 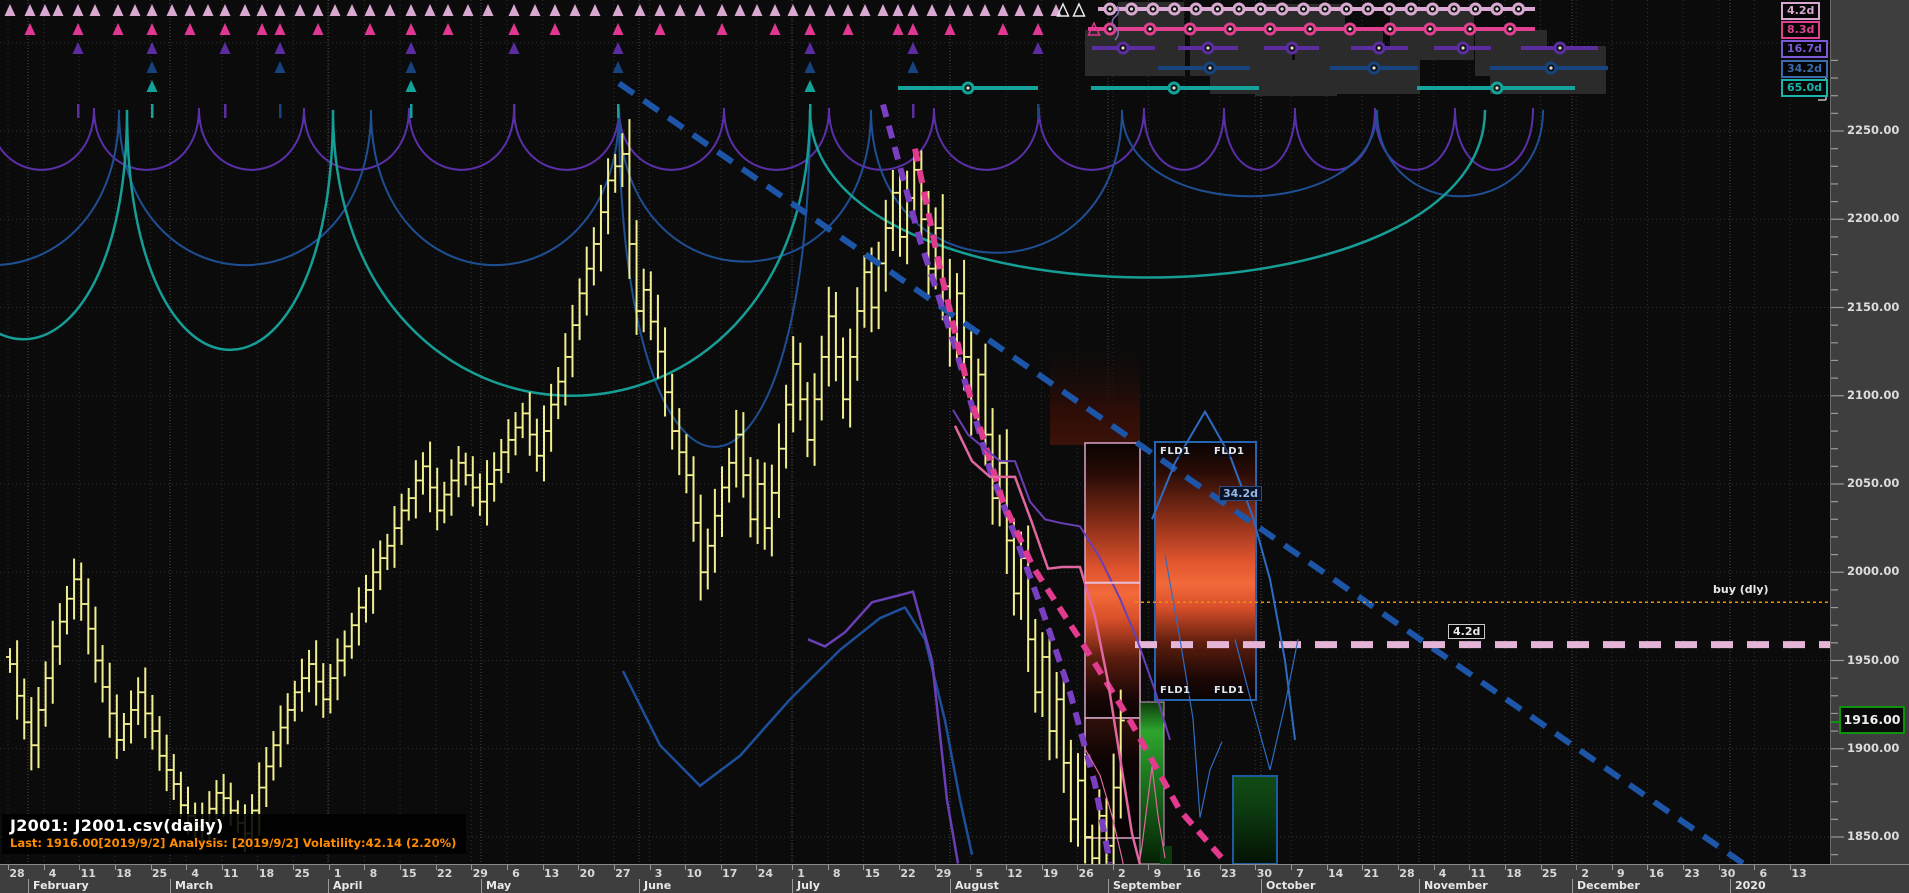 What do you see at coordinates (1873, 306) in the screenshot?
I see `price-label-2150: 2150.00` at bounding box center [1873, 306].